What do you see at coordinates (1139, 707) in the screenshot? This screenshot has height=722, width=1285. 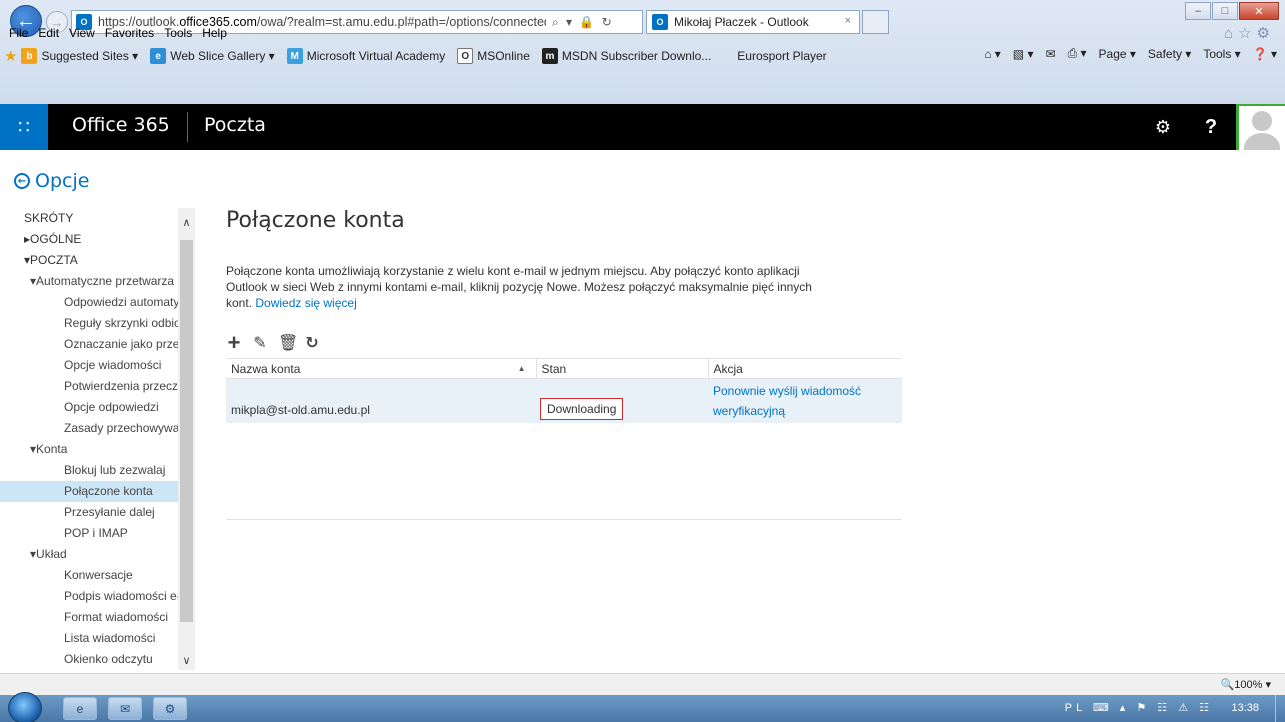 I see `system-tray: PL ⌨ ▴ ⚑ ☷ ⚠ ☷` at bounding box center [1139, 707].